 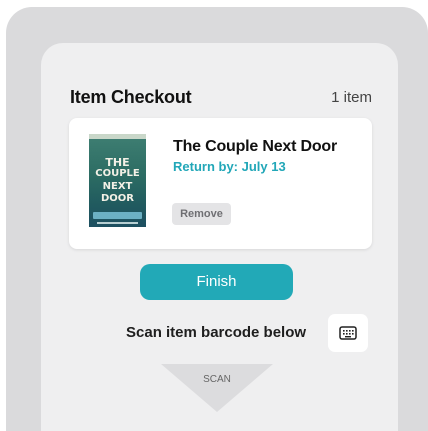 I want to click on return-date: Return by: July 13, so click(x=229, y=166).